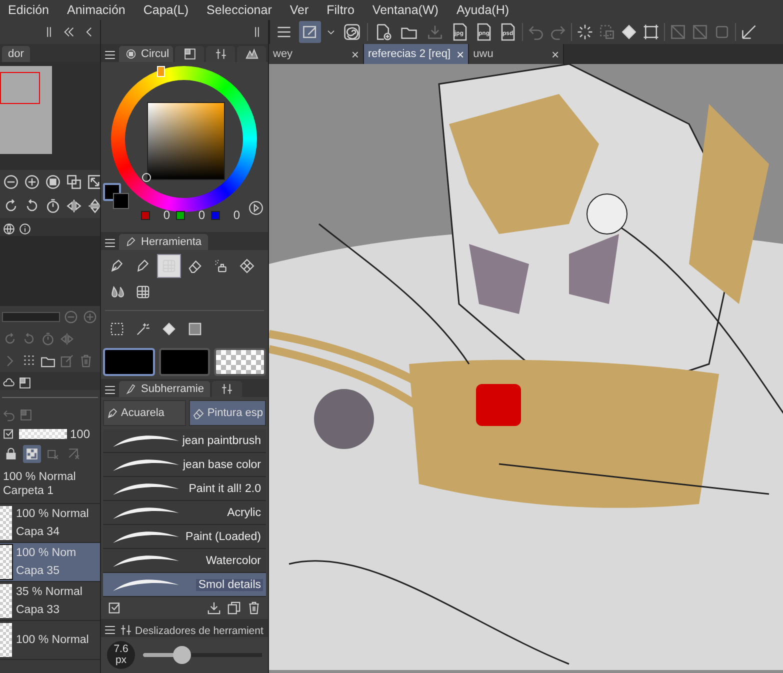 The width and height of the screenshot is (783, 673). I want to click on brush-item: Paint it all! 2.0, so click(184, 489).